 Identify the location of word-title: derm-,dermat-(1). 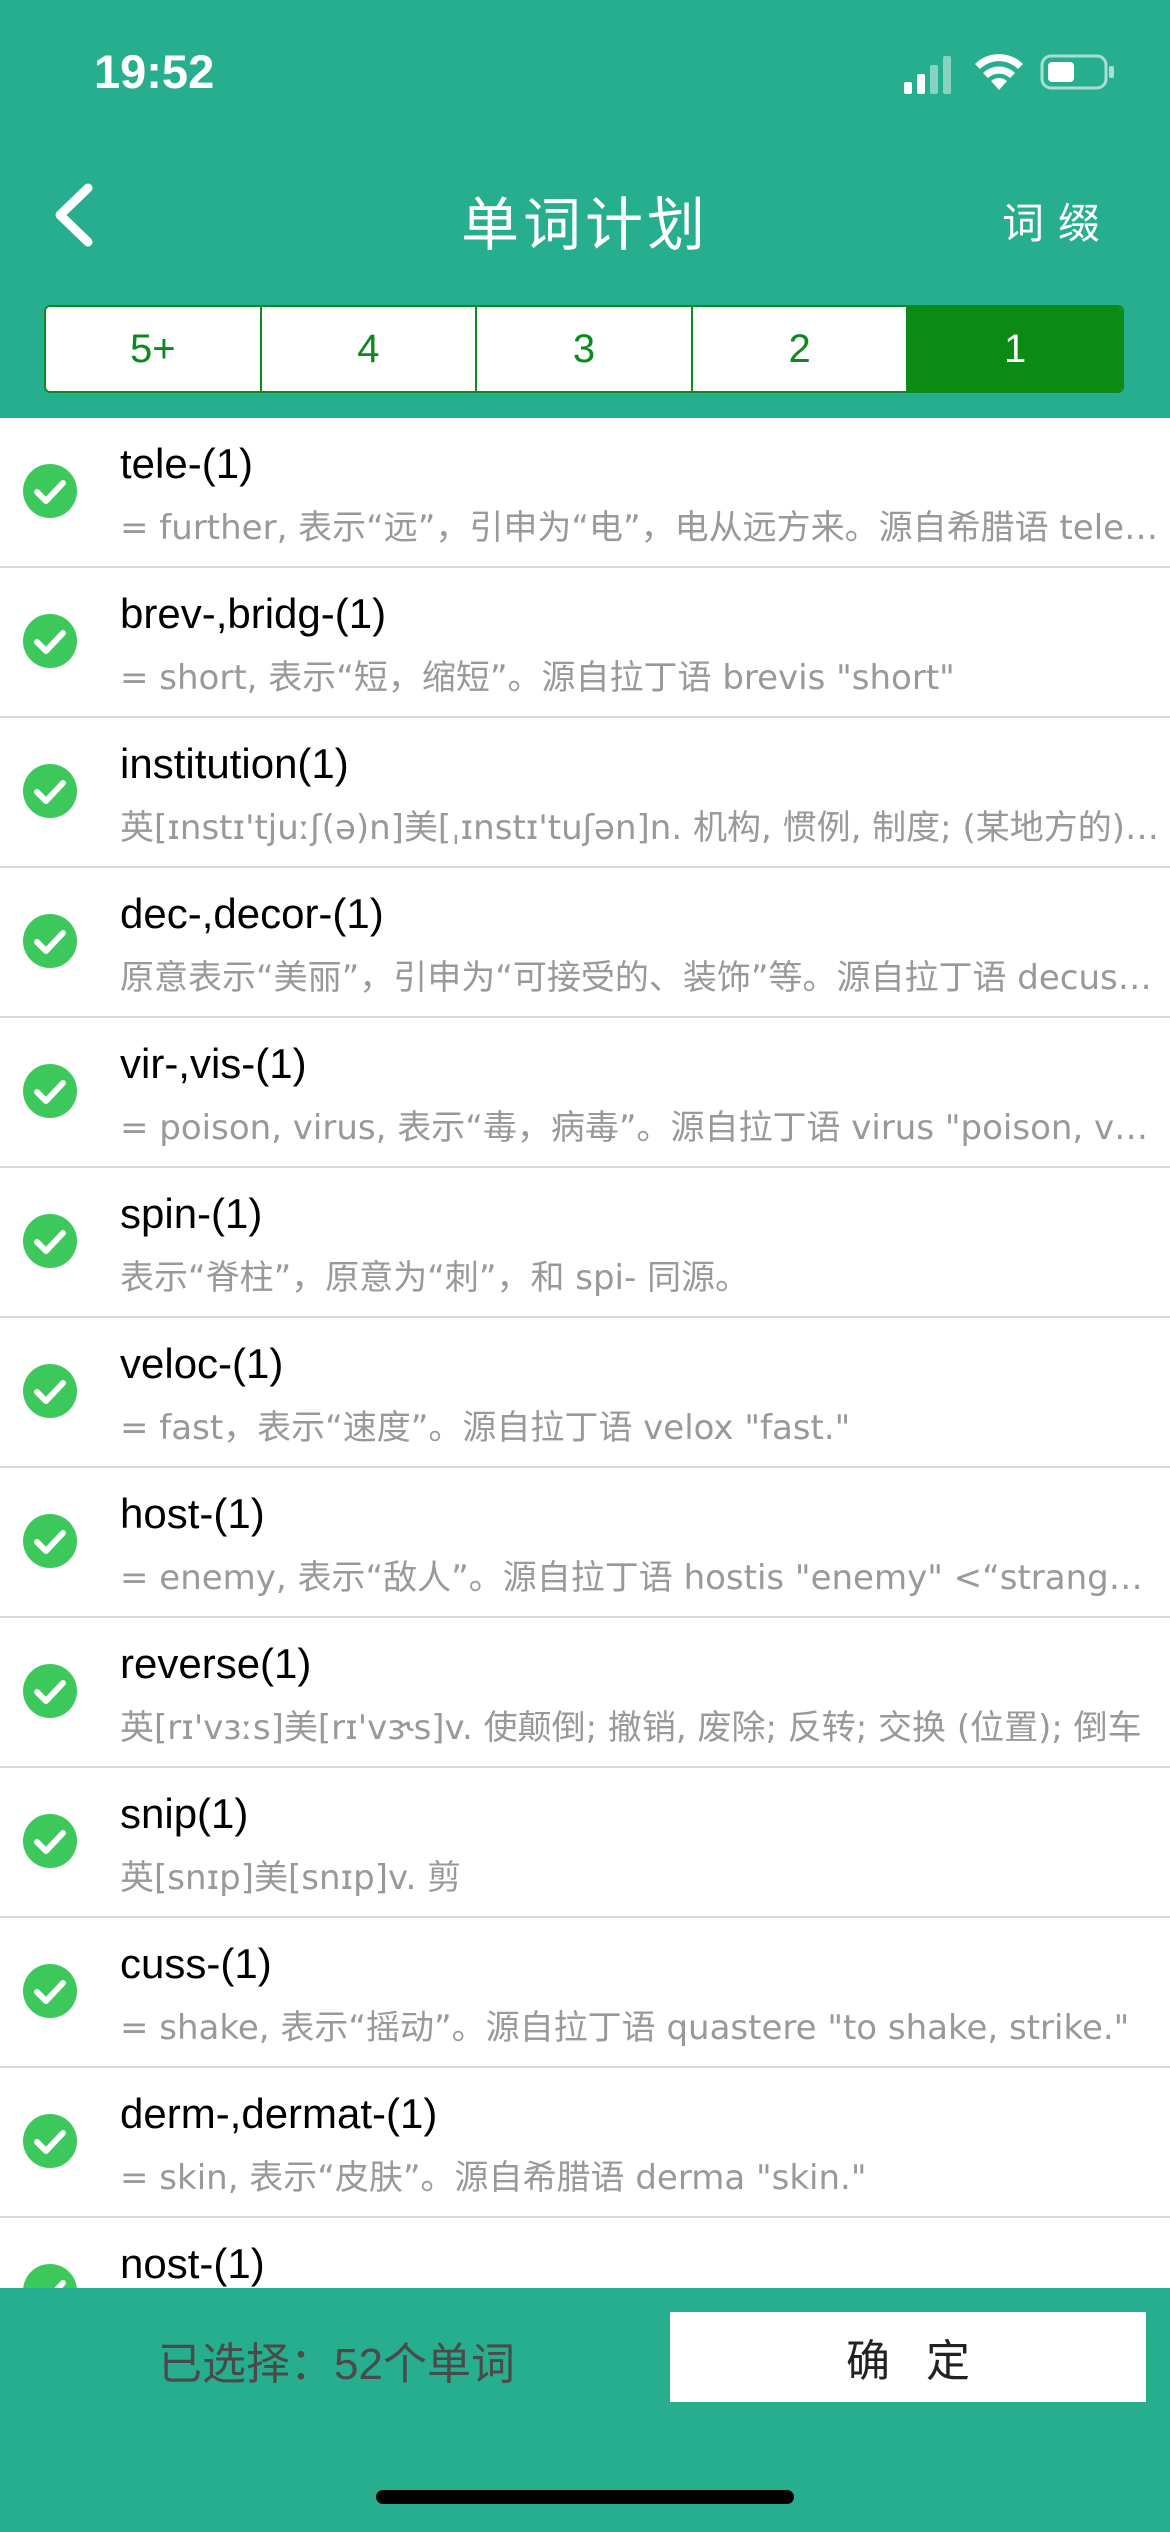
(279, 2113).